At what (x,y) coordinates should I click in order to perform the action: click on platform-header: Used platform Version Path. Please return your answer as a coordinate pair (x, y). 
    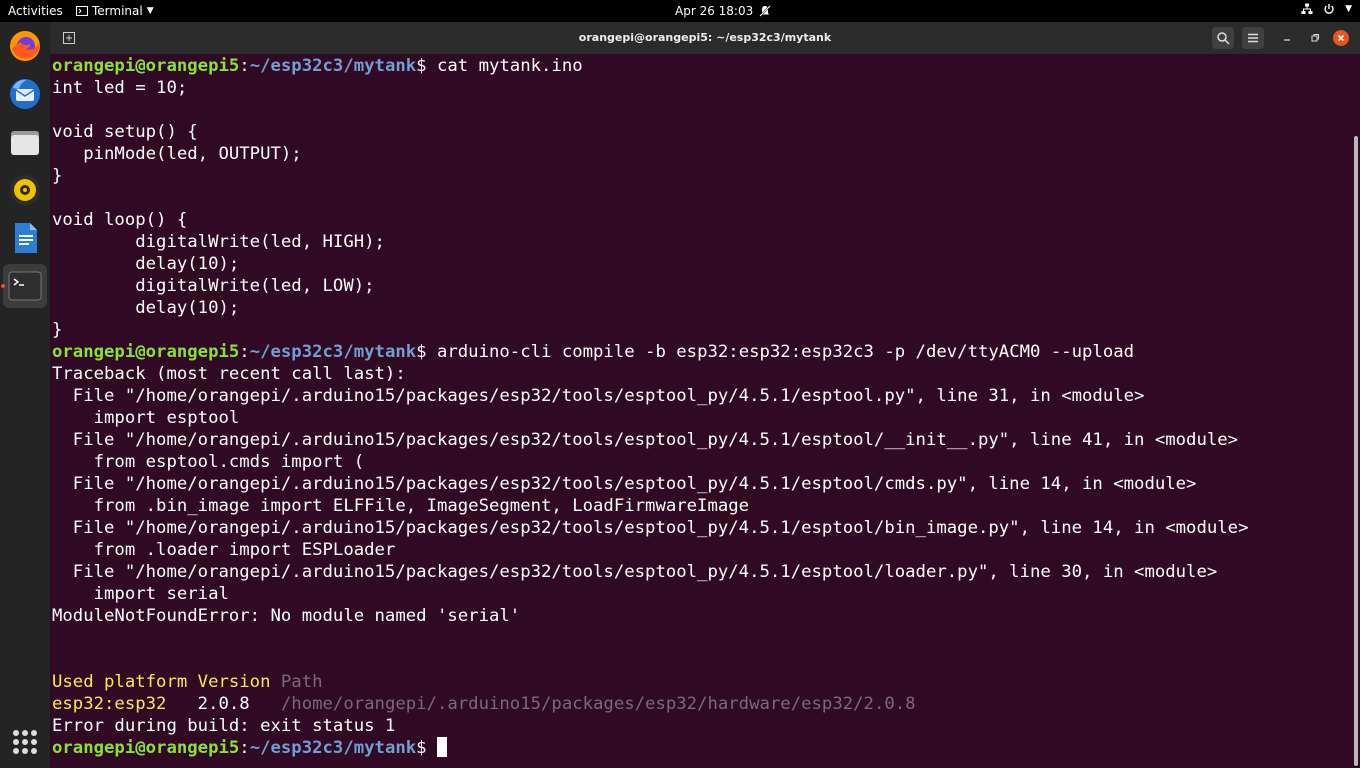
    Looking at the image, I should click on (187, 682).